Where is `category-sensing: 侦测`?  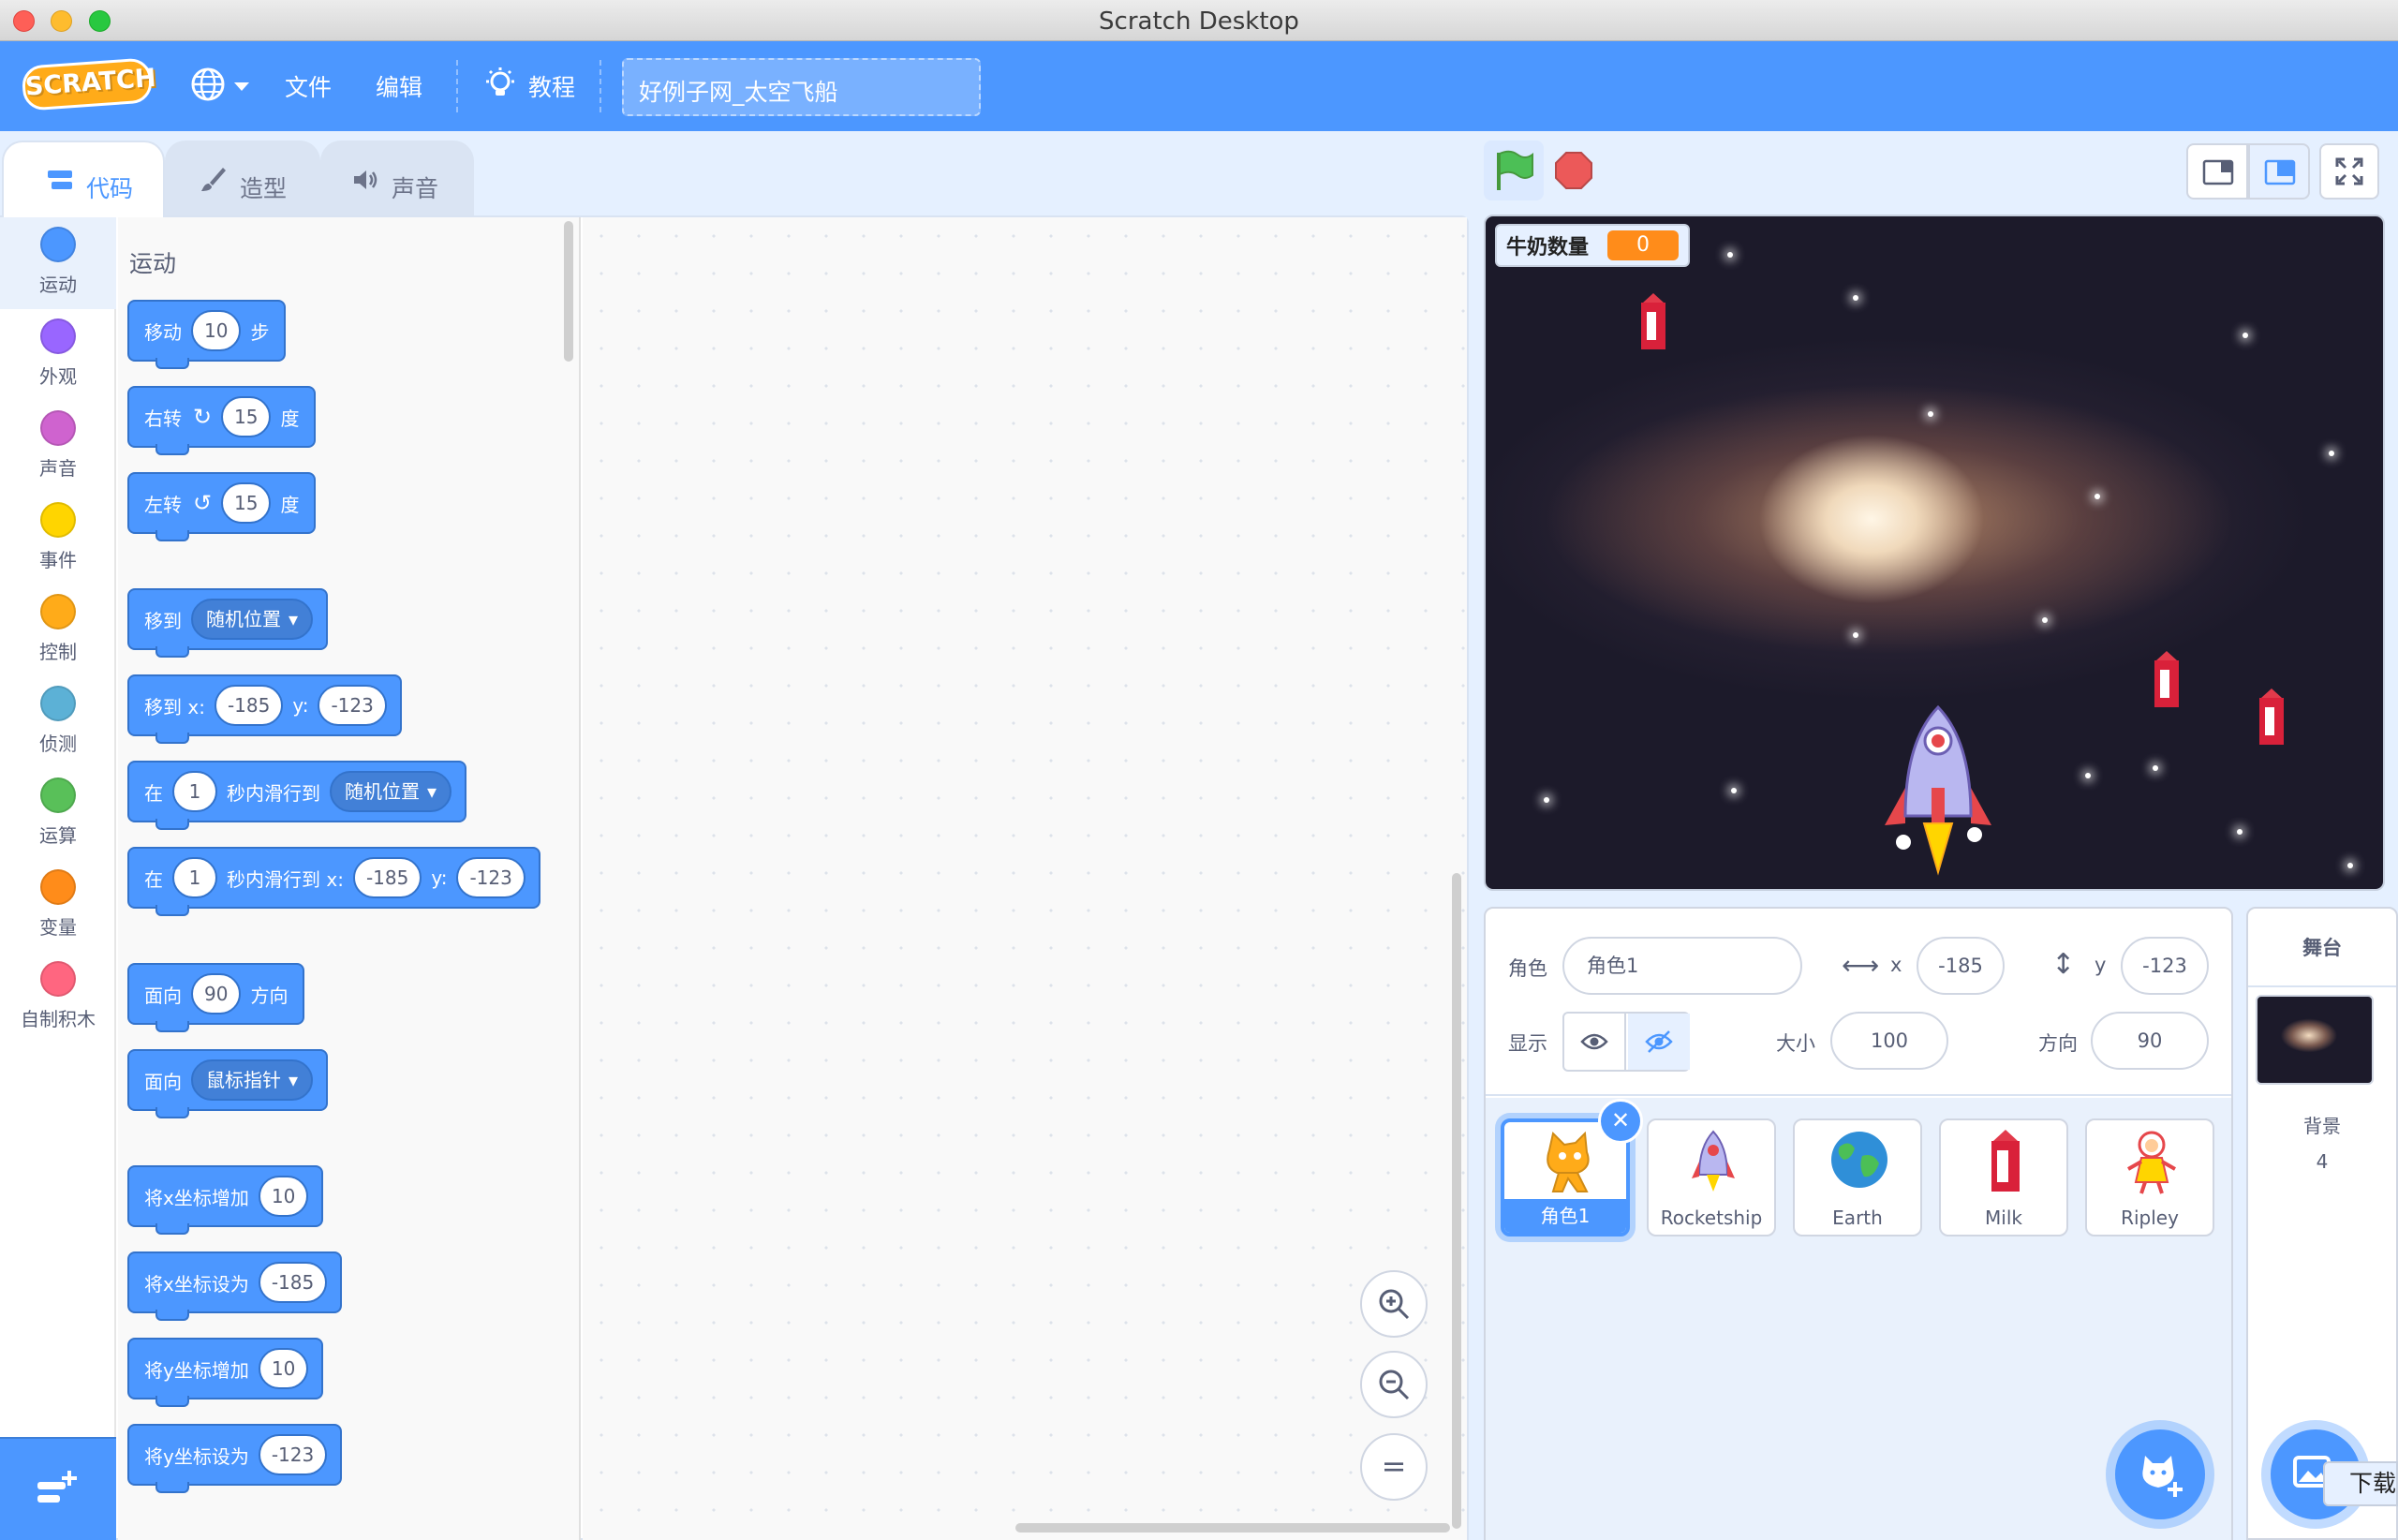
category-sensing: 侦测 is located at coordinates (58, 722).